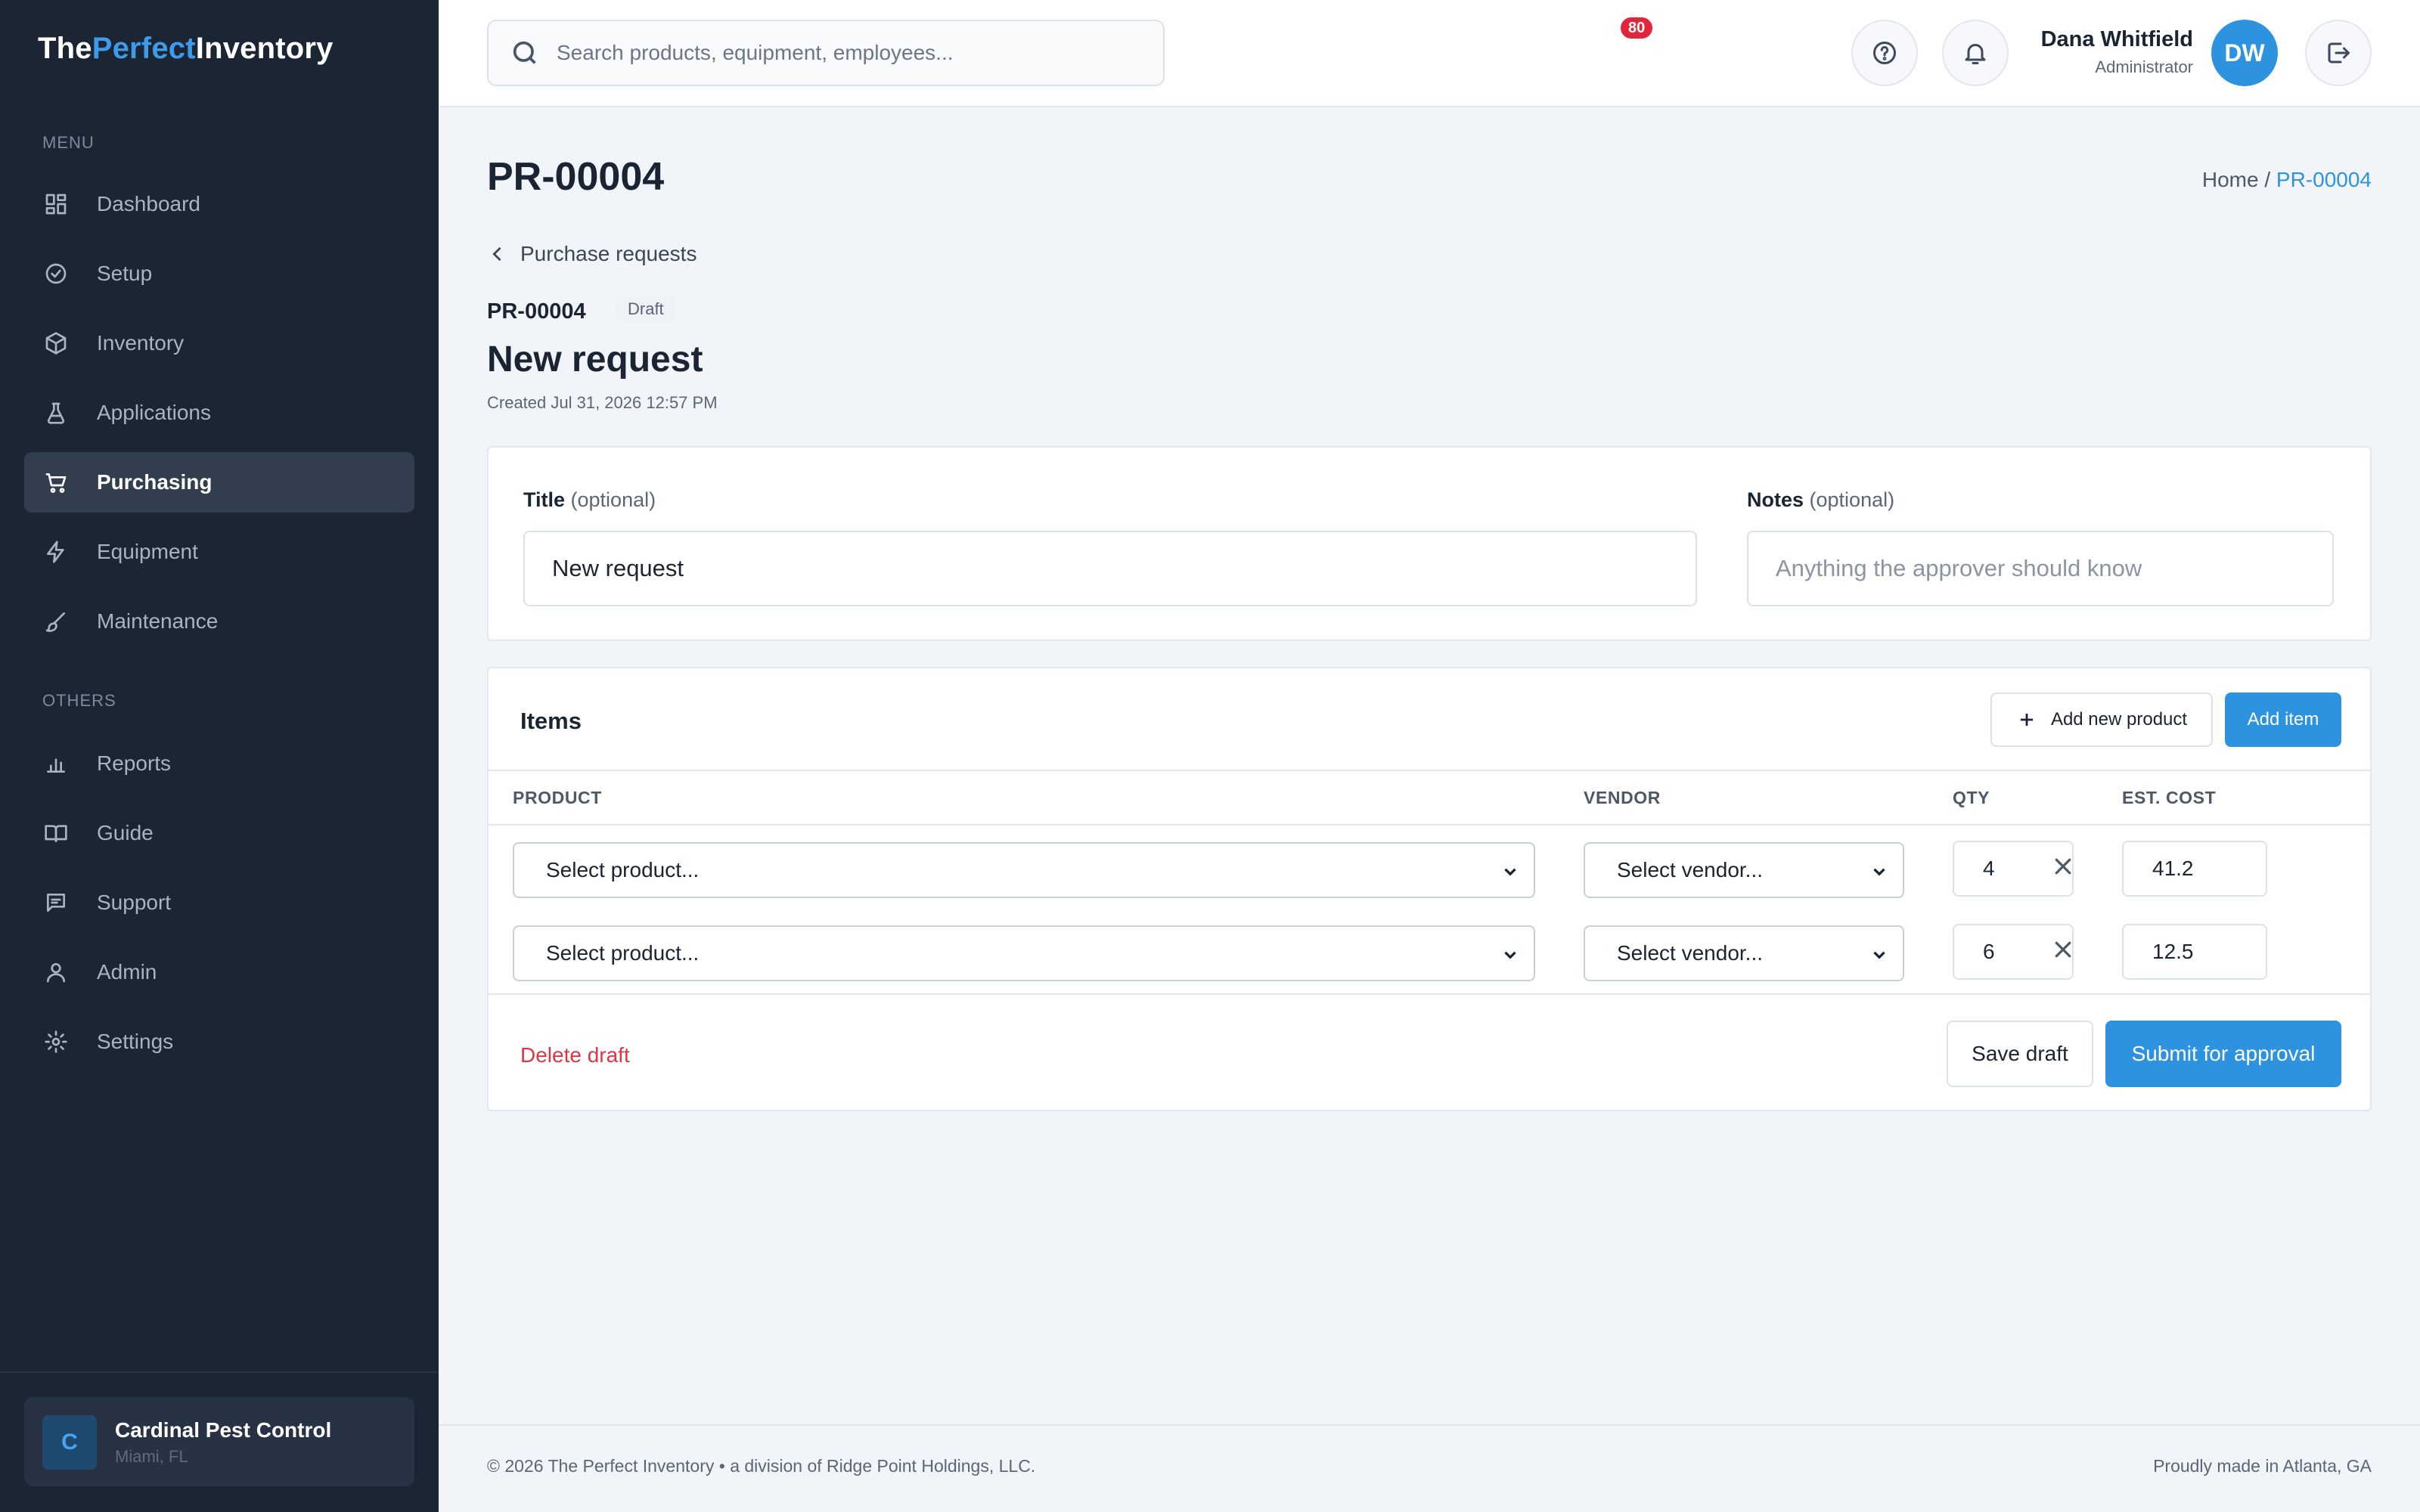  What do you see at coordinates (219, 204) in the screenshot?
I see `sidebar-item-dashboard: Dashboard` at bounding box center [219, 204].